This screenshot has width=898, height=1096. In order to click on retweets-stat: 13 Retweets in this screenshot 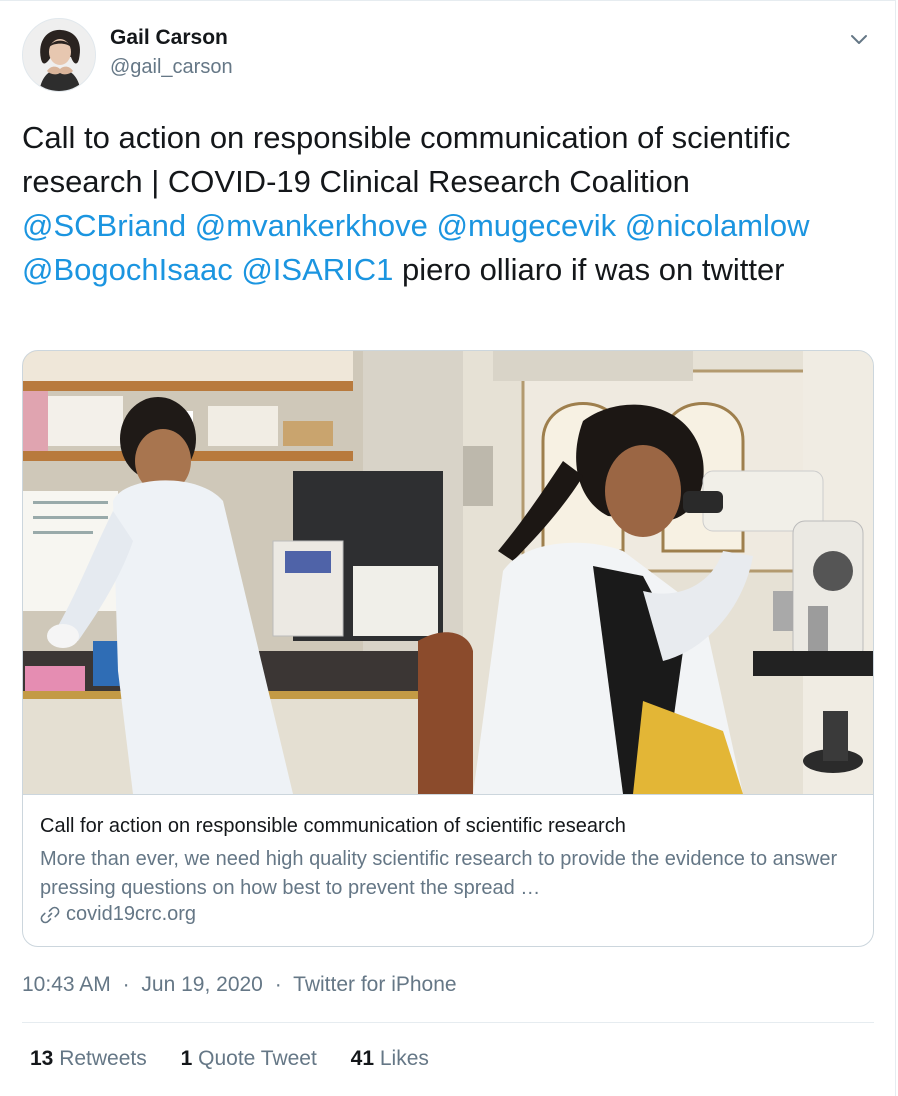, I will do `click(88, 1058)`.